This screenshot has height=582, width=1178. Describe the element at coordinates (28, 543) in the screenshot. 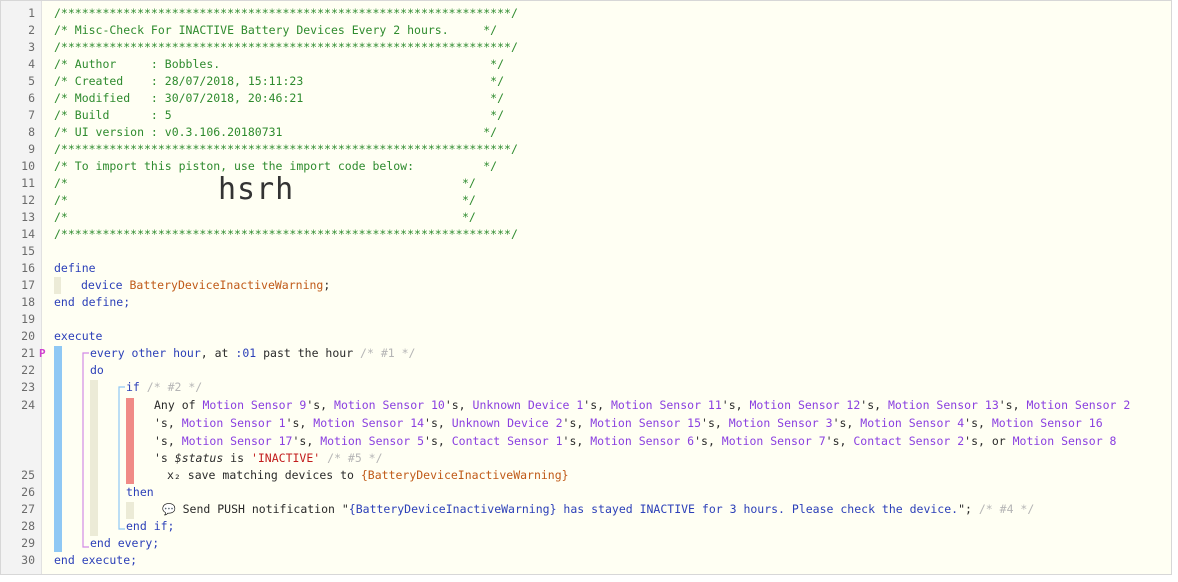

I see `line-number: 29` at that location.